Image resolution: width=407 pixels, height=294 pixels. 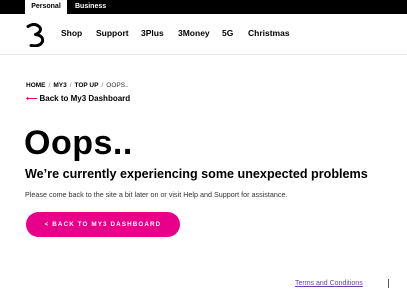 I want to click on nav-item-support: Support, so click(x=112, y=33).